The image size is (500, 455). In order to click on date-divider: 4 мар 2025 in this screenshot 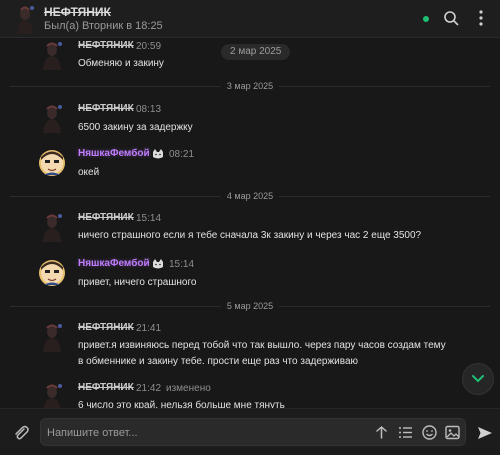, I will do `click(250, 196)`.